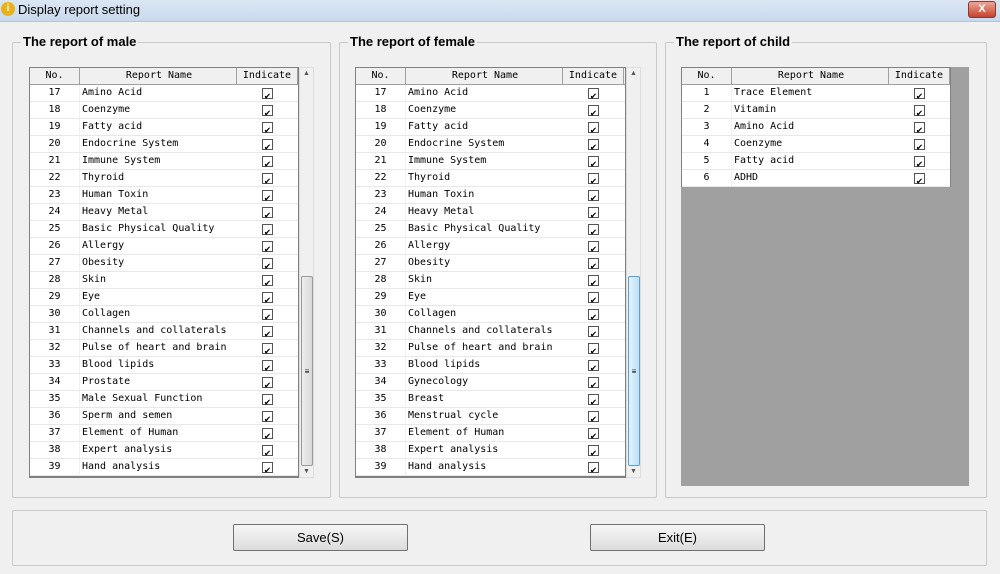  I want to click on table-row: 20 Endocrine System ✔, so click(164, 144).